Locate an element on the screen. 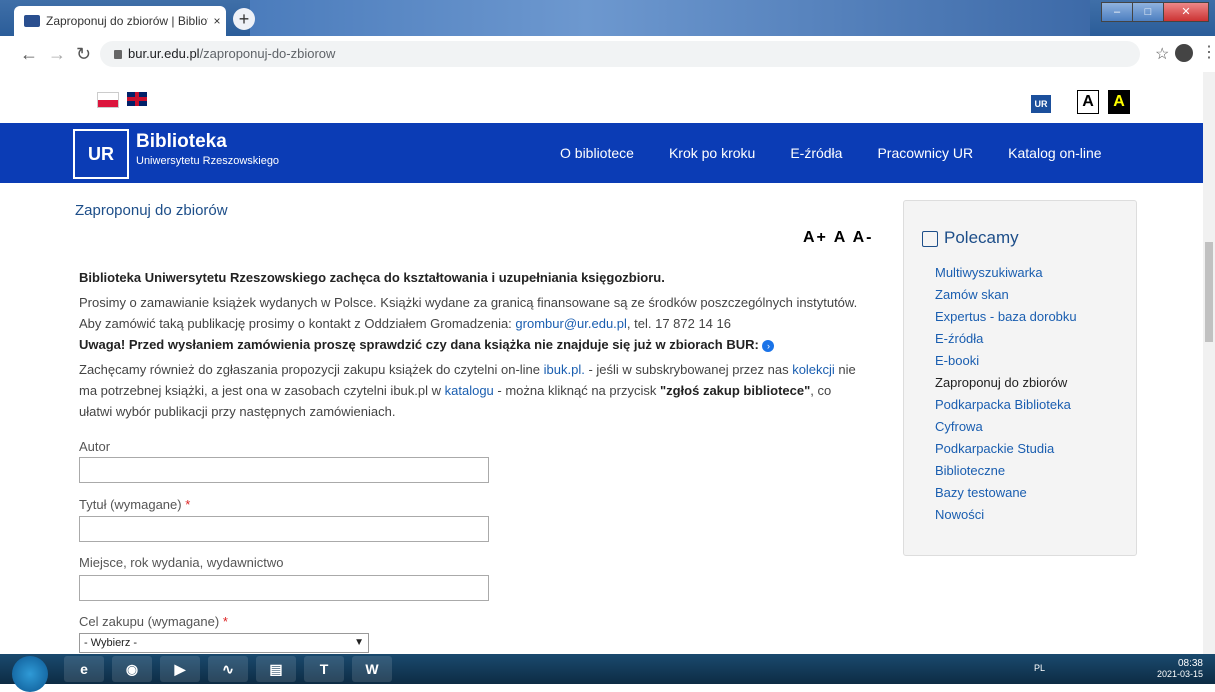 This screenshot has width=1215, height=692. back-icon: ← is located at coordinates (29, 54).